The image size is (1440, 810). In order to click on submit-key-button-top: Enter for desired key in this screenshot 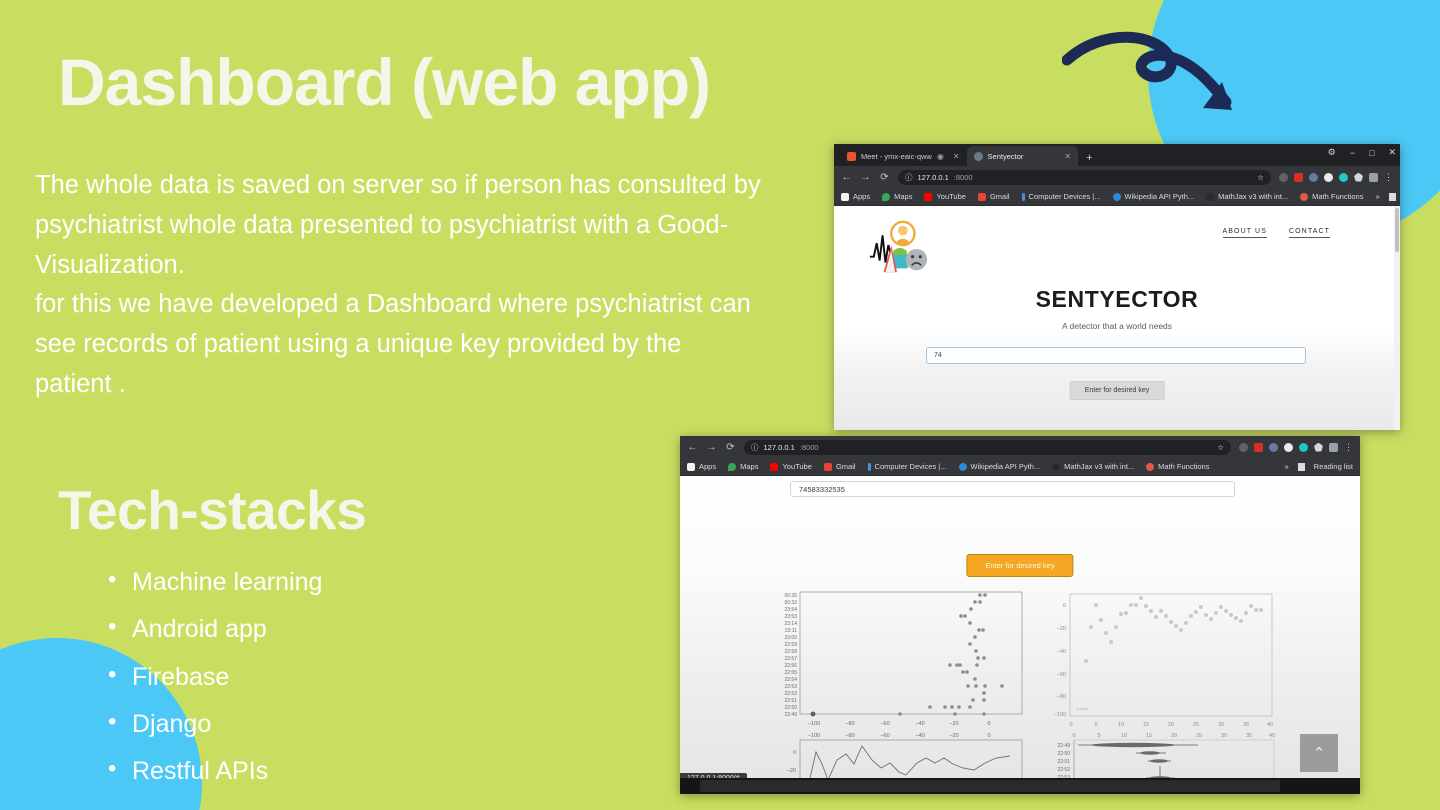, I will do `click(1117, 390)`.